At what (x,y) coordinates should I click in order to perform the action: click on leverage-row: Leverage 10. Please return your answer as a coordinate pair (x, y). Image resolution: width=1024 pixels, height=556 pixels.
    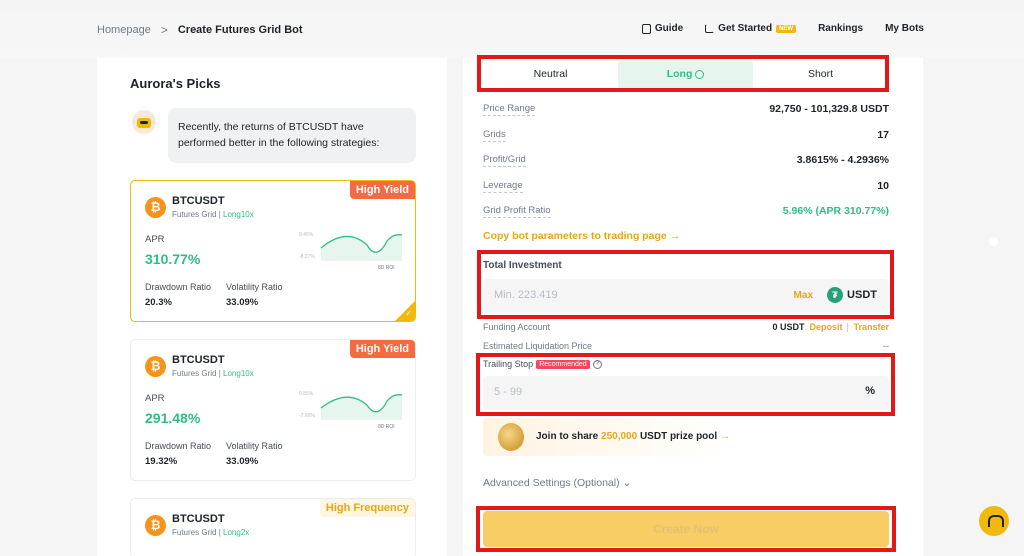
    Looking at the image, I should click on (686, 186).